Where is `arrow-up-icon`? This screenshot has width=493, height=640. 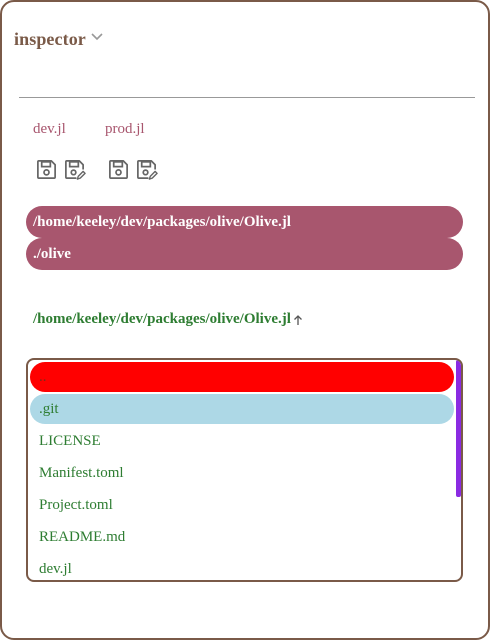 arrow-up-icon is located at coordinates (298, 320).